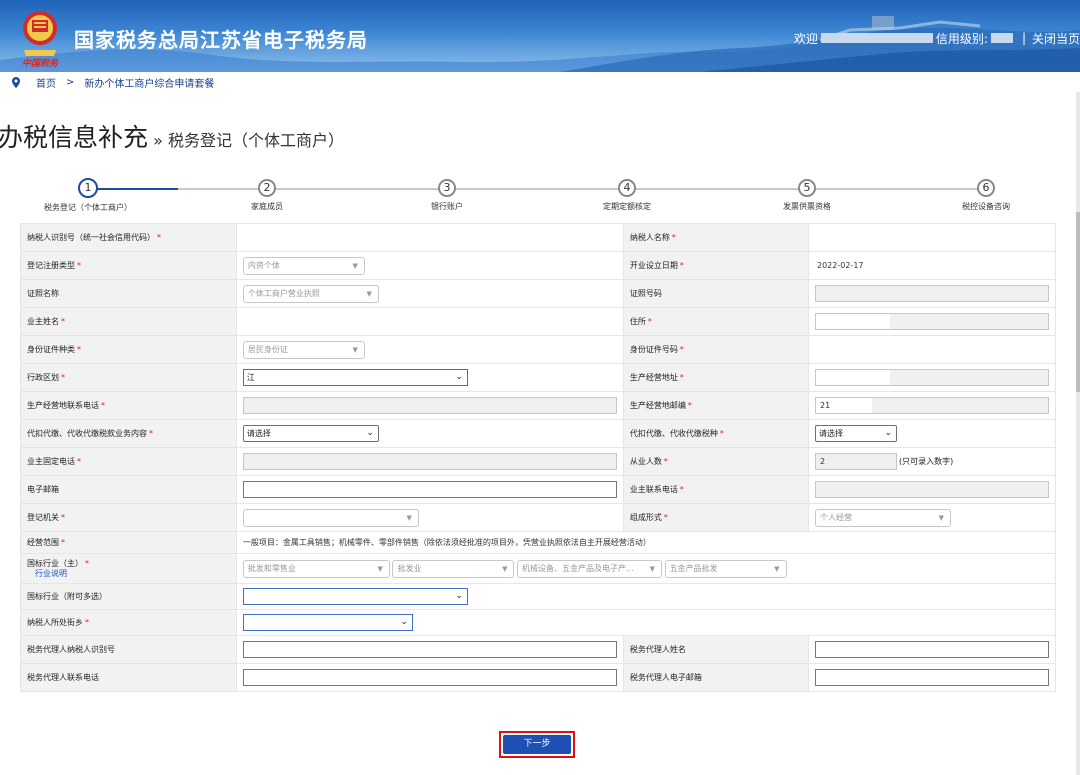 The width and height of the screenshot is (1080, 775). Describe the element at coordinates (932, 677) in the screenshot. I see `agent-email-input` at that location.